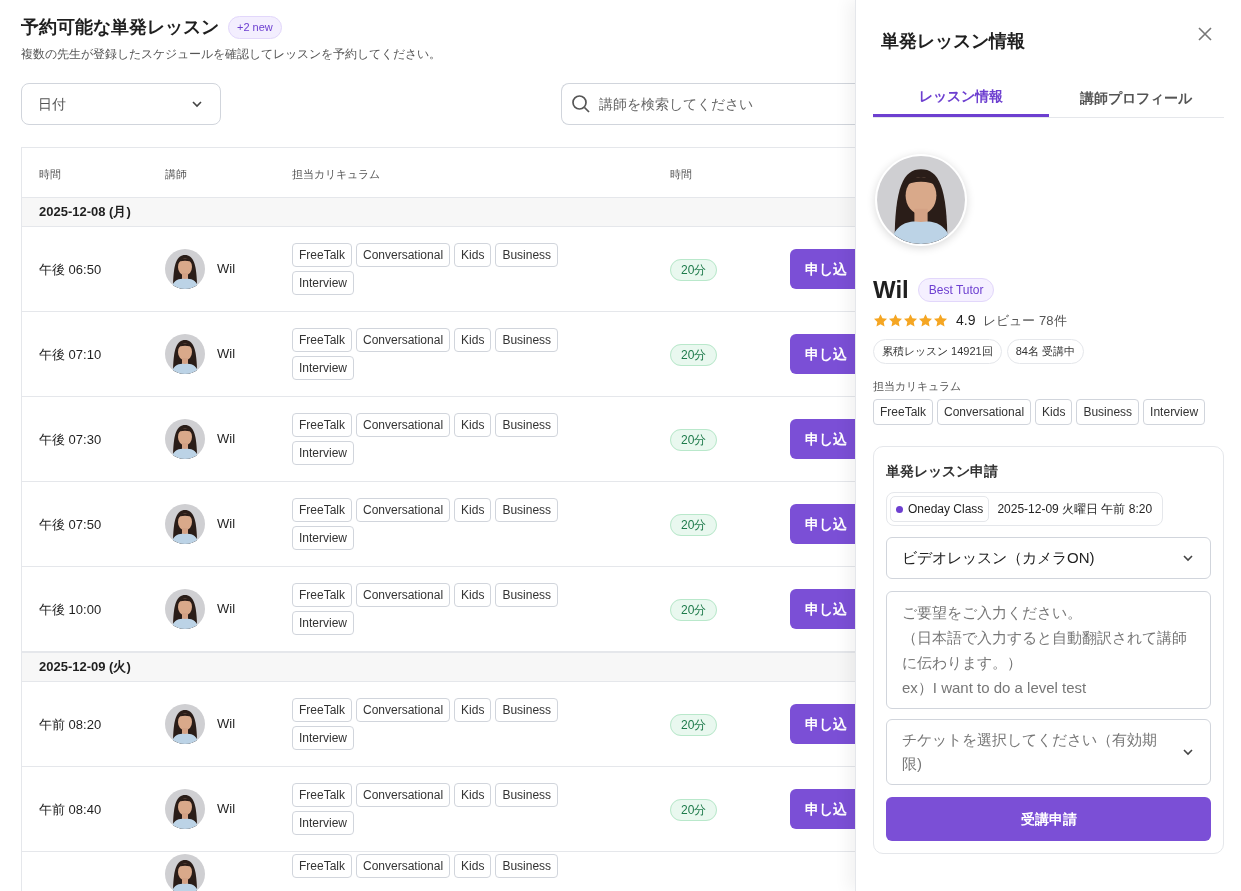 The width and height of the screenshot is (1241, 891). What do you see at coordinates (961, 98) in the screenshot?
I see `tab: レッスン情報` at bounding box center [961, 98].